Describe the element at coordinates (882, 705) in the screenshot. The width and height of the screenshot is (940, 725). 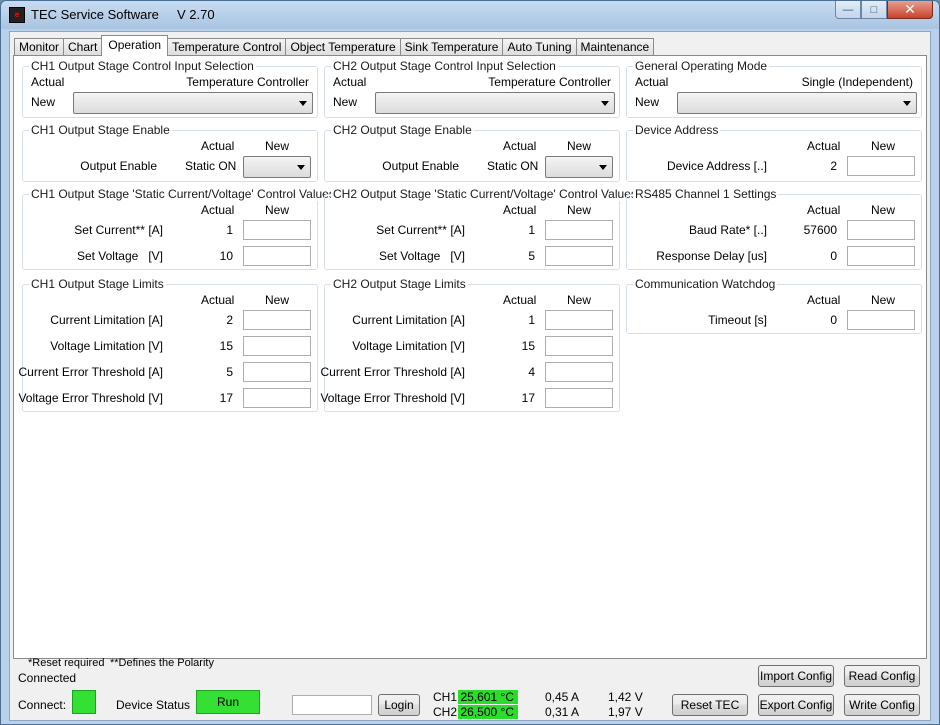
I see `write-config-button: Write Config` at that location.